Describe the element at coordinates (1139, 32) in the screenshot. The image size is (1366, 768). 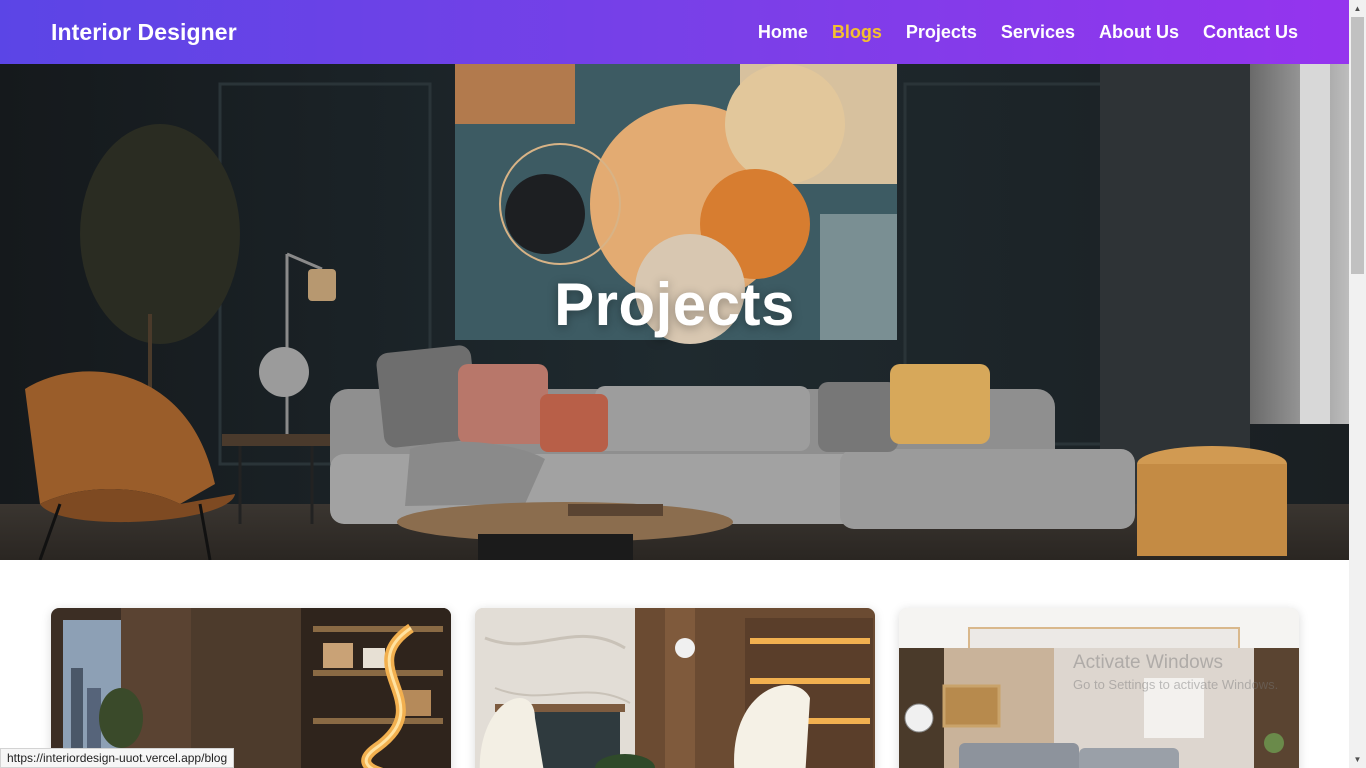
I see `nav-about-us: About Us` at that location.